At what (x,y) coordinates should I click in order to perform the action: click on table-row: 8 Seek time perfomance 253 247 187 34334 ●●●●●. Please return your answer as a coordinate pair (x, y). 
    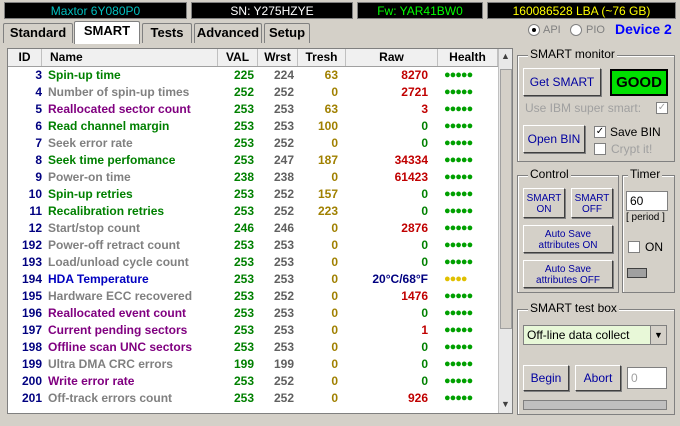
    Looking at the image, I should click on (253, 160).